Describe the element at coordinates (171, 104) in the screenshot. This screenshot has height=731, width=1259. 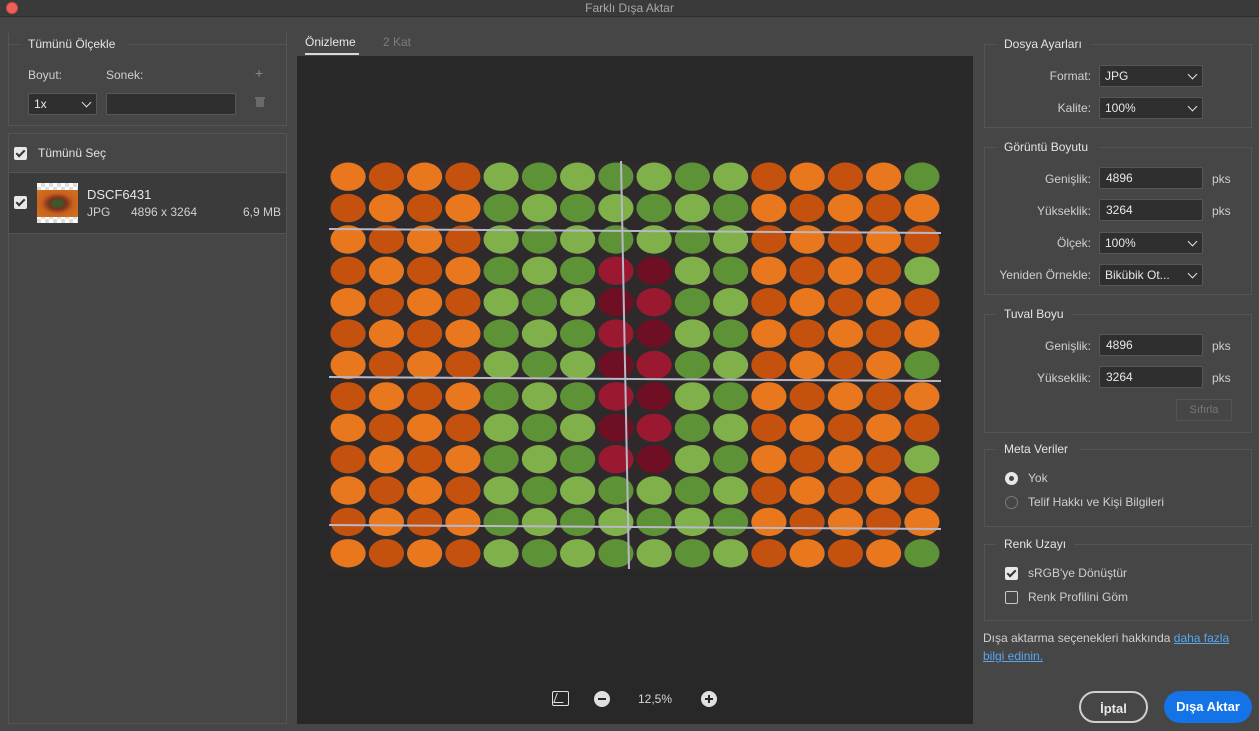
I see `suffix-input` at that location.